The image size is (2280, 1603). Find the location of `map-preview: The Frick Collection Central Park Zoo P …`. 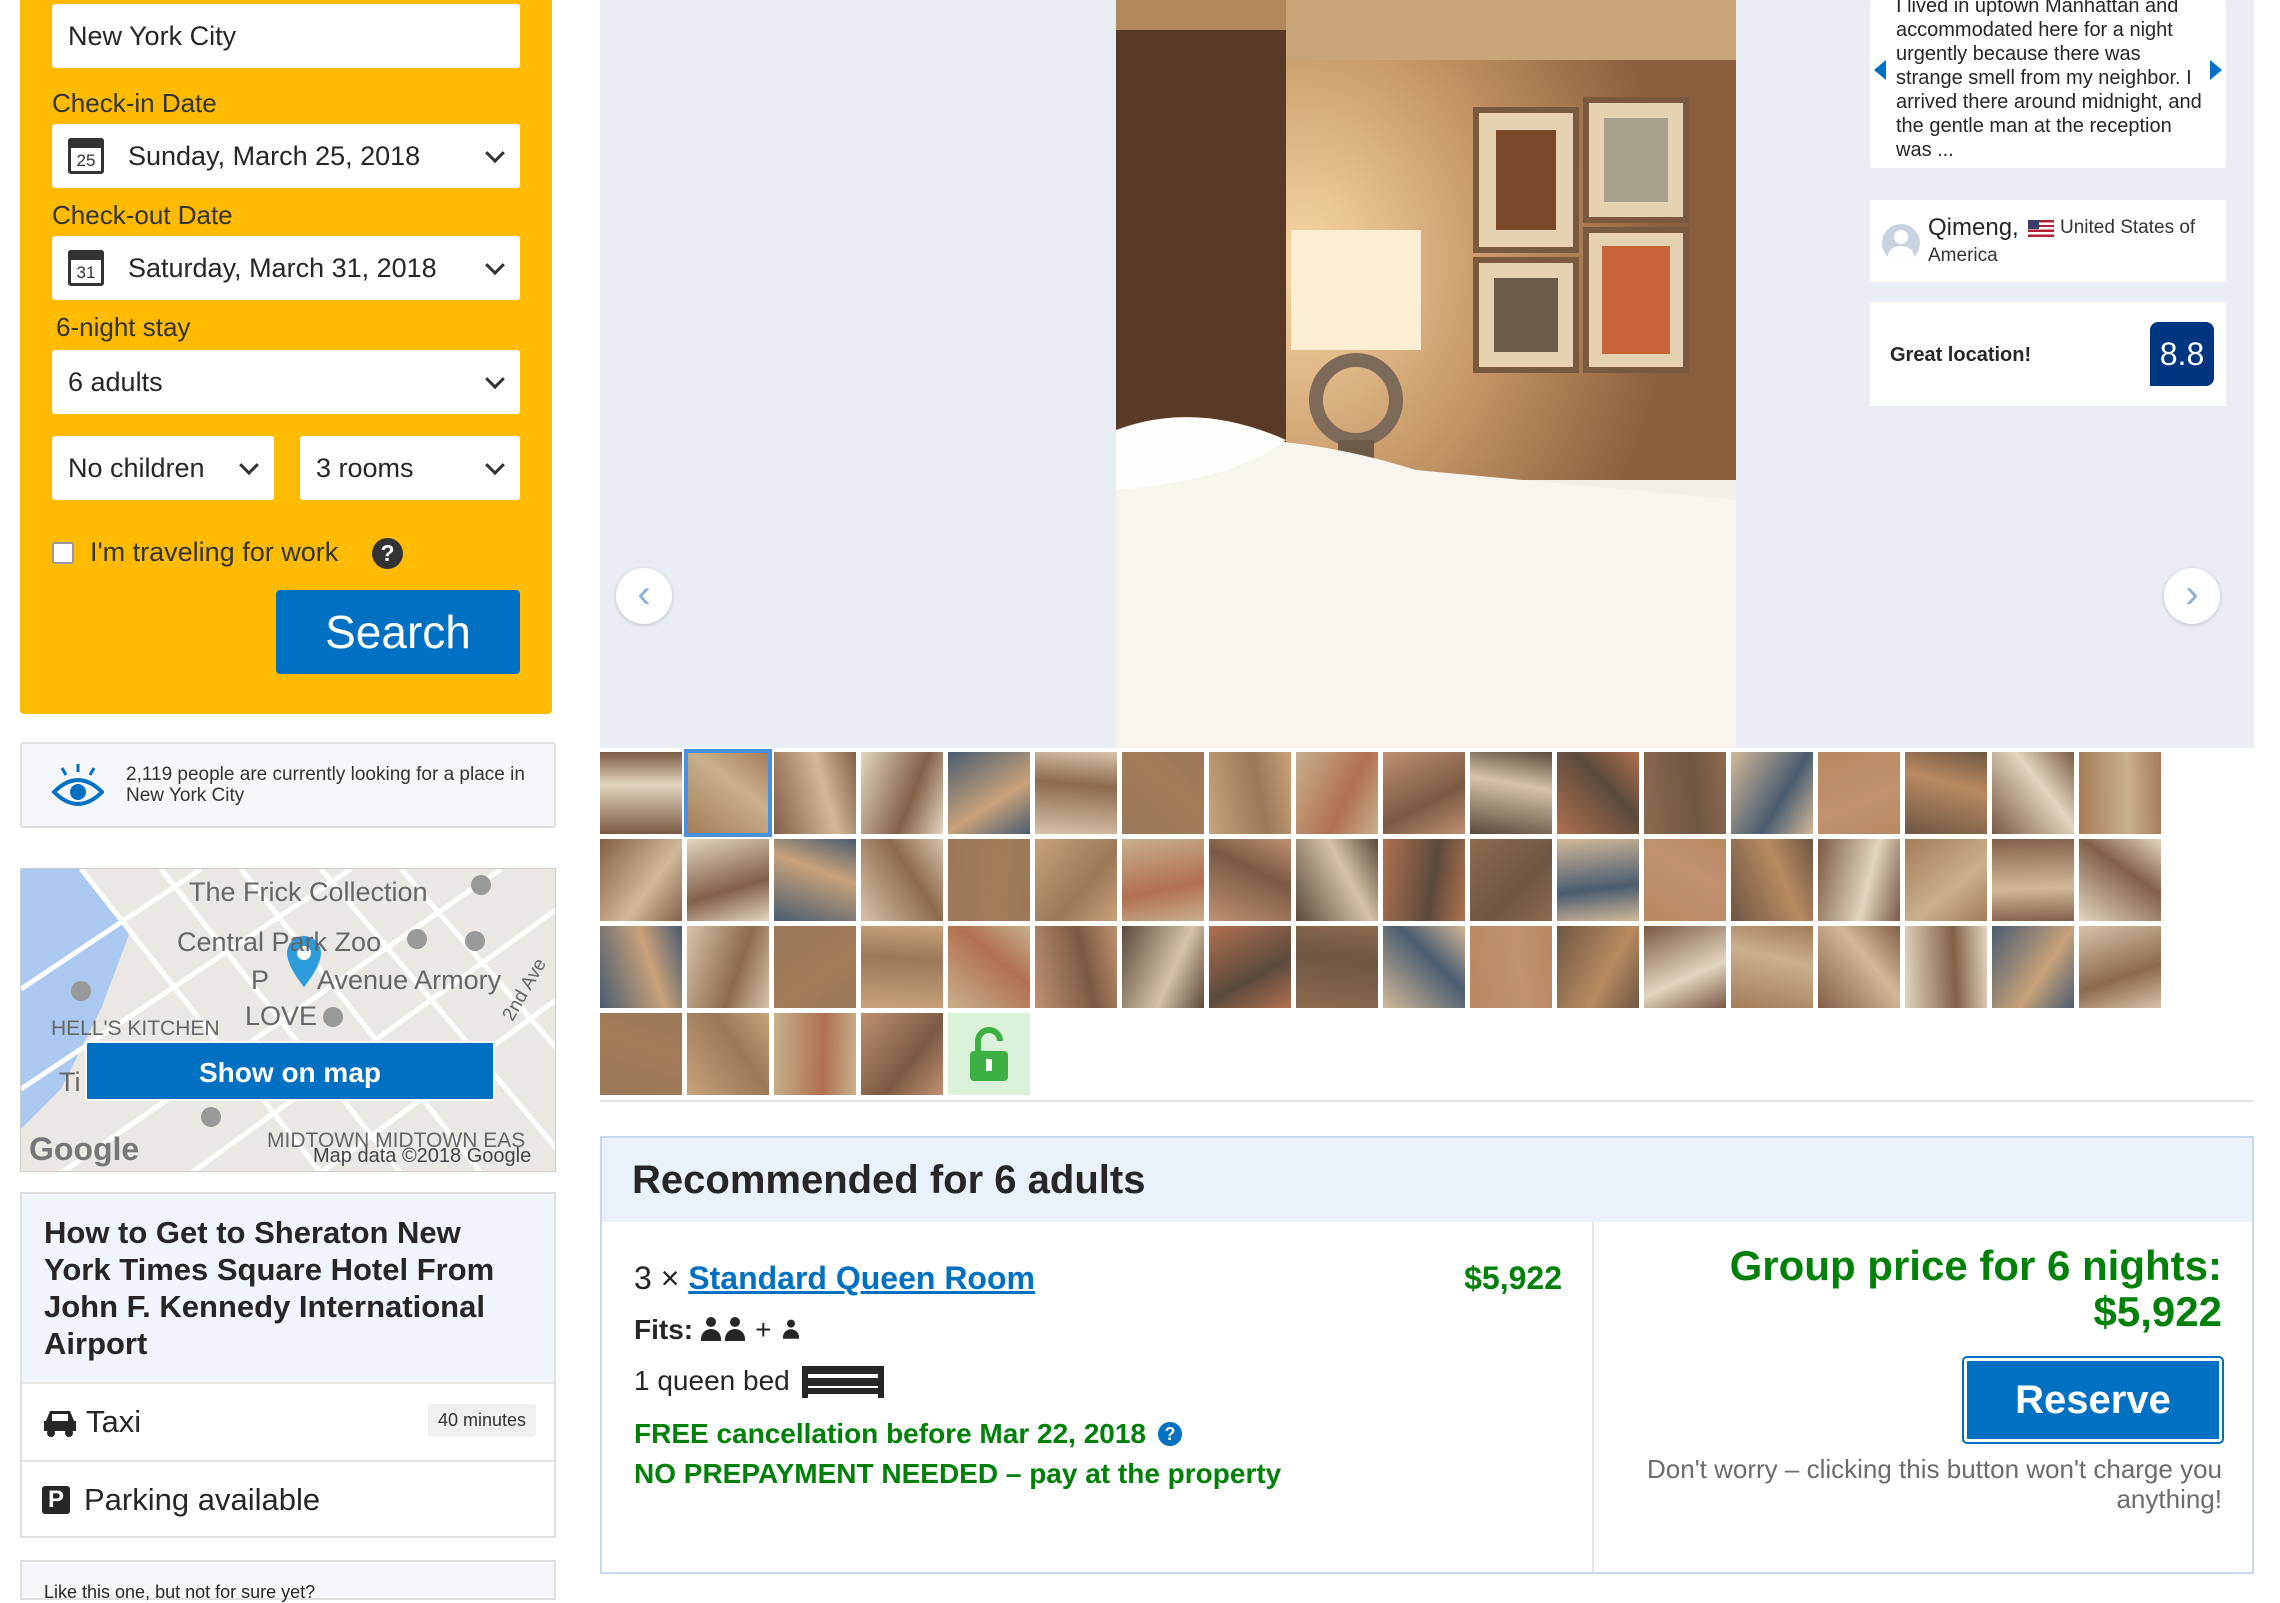

map-preview: The Frick Collection Central Park Zoo P … is located at coordinates (288, 1020).